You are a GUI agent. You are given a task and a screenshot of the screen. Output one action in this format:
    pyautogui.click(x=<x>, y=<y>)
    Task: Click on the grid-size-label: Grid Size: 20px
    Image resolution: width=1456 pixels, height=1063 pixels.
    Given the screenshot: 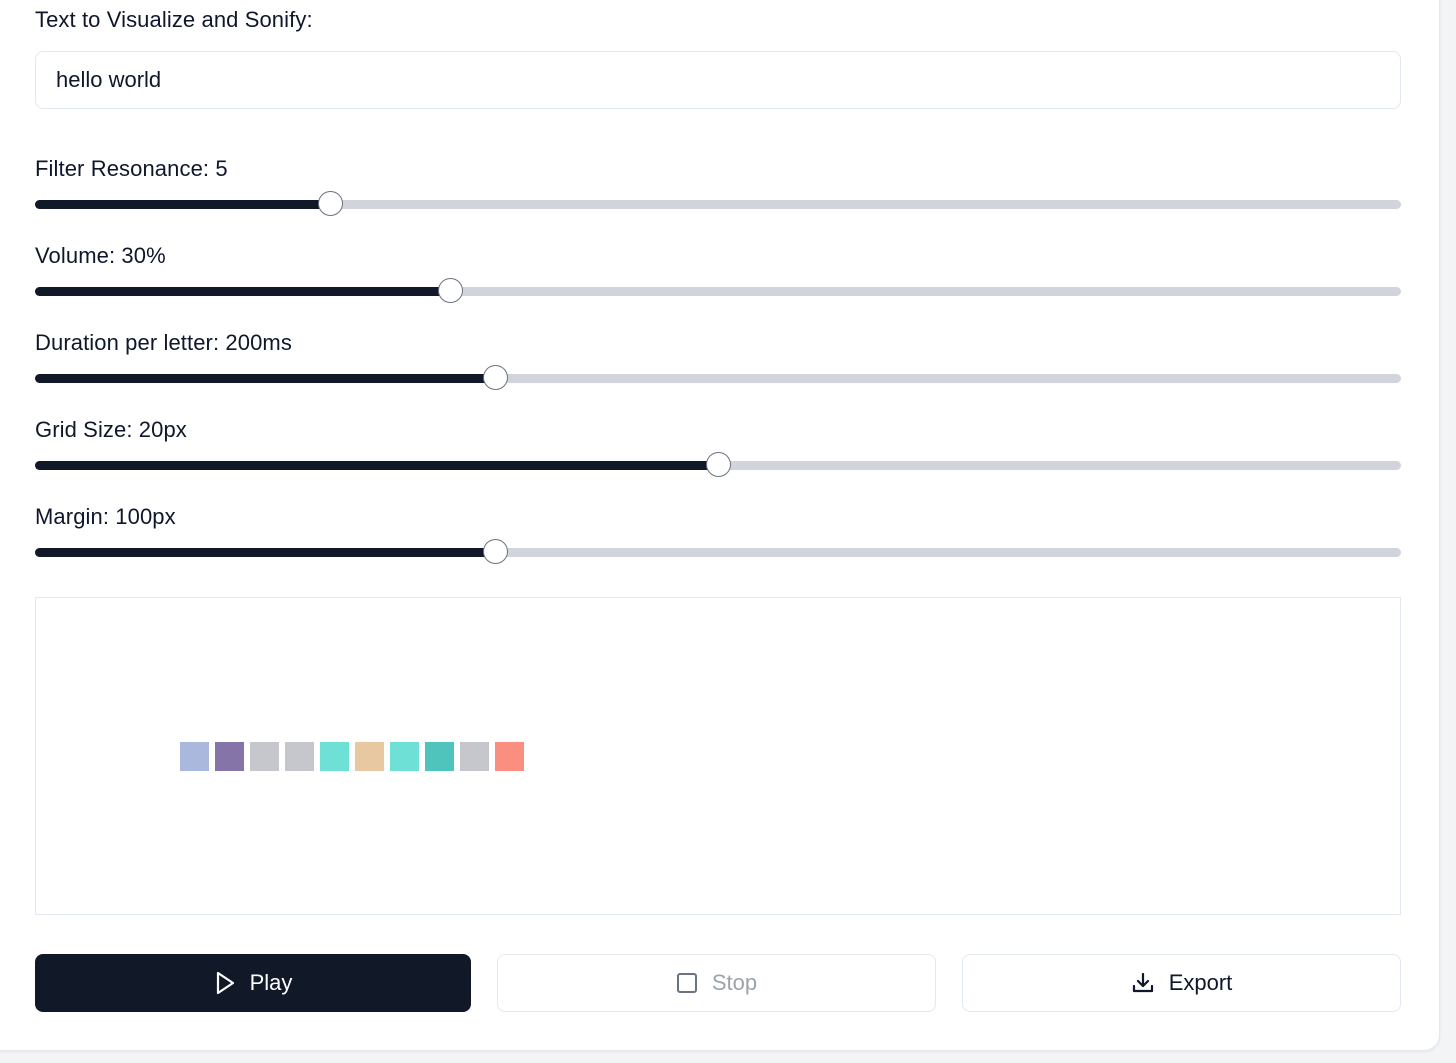 What is the action you would take?
    pyautogui.click(x=111, y=429)
    